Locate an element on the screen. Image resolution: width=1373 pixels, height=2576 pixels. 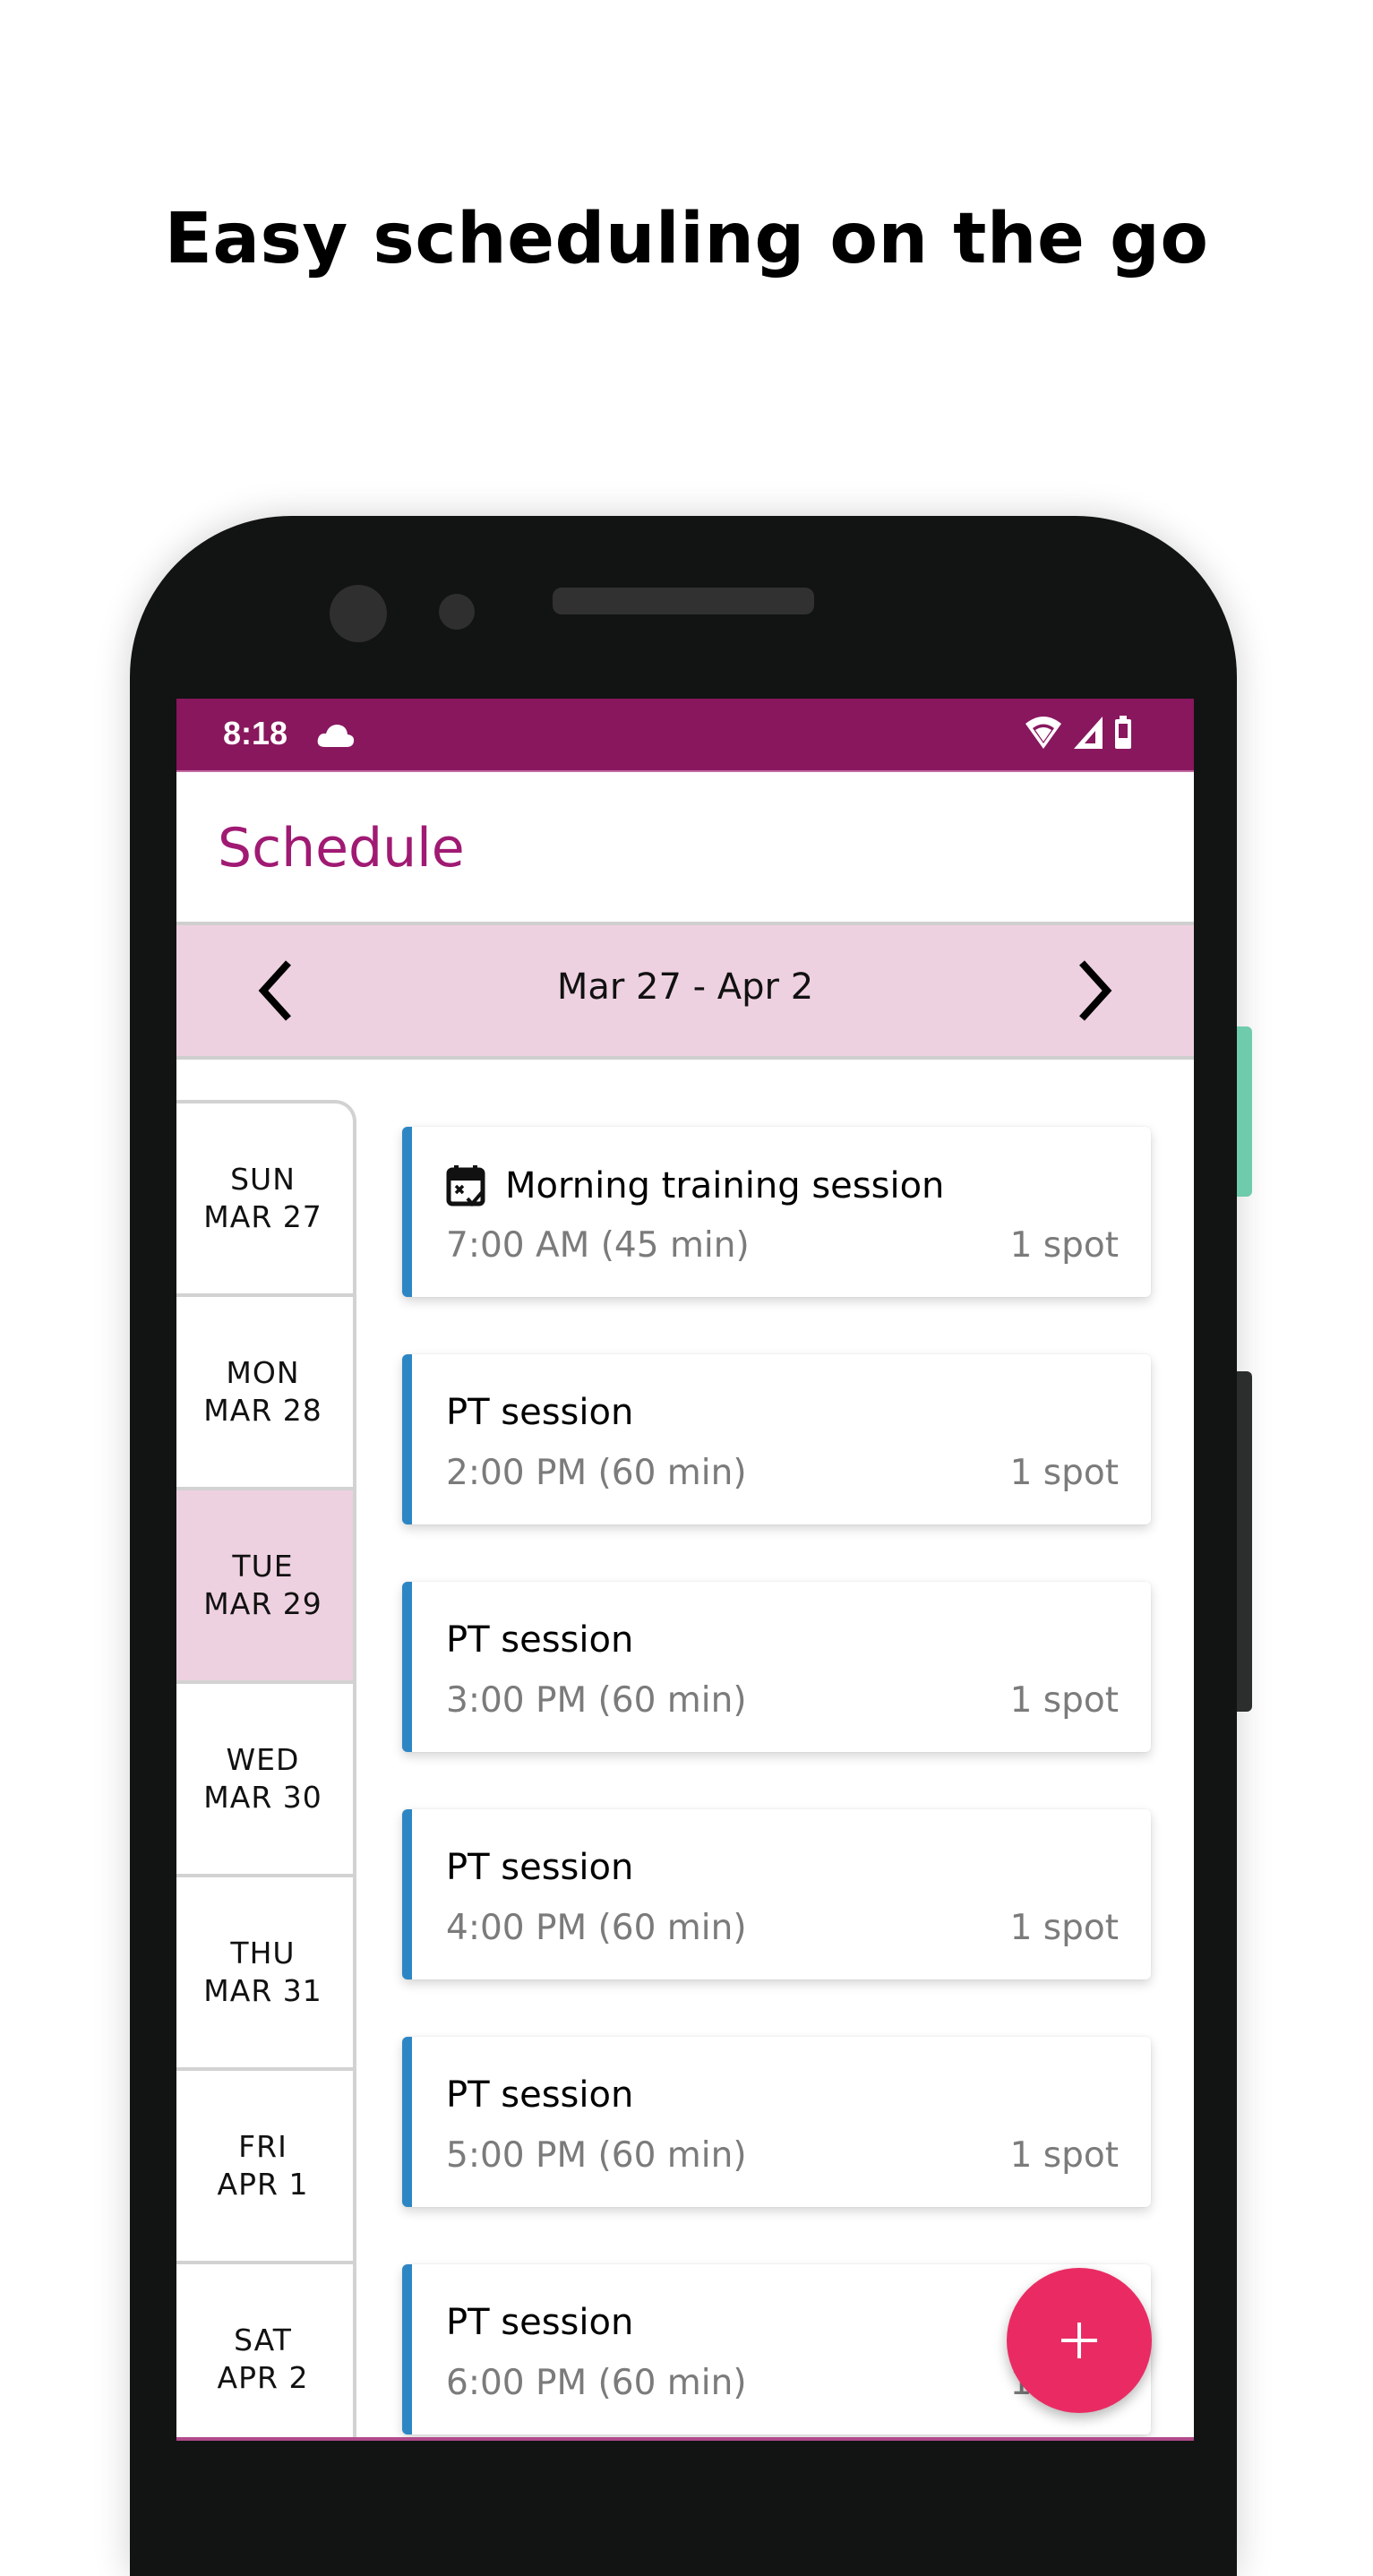
status-bar: 8:18 is located at coordinates (685, 735).